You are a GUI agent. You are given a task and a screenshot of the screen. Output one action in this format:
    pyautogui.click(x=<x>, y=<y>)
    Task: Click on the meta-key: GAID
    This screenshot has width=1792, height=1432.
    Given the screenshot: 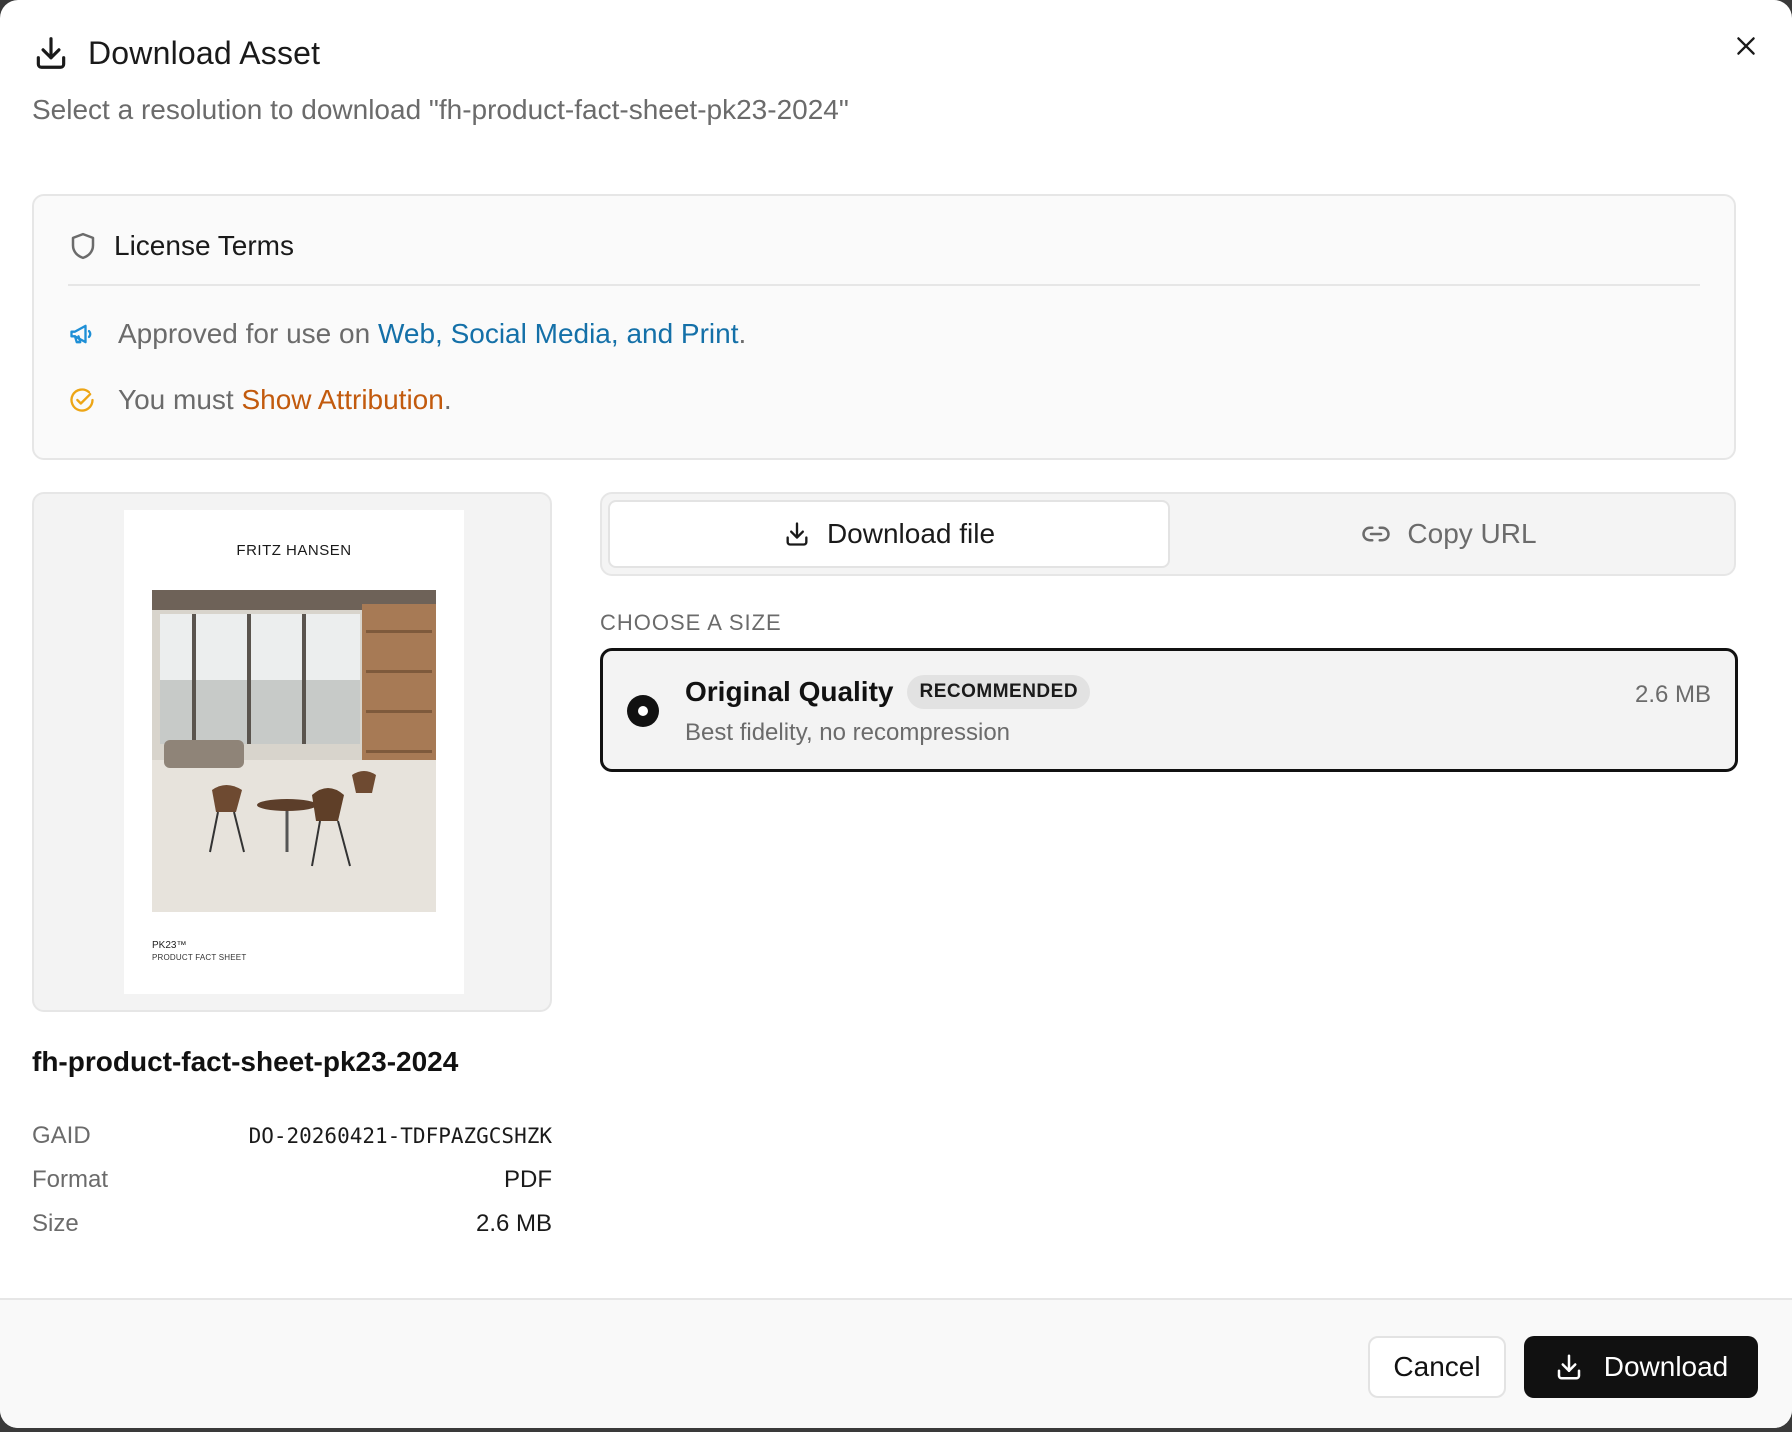 What is the action you would take?
    pyautogui.click(x=61, y=1135)
    